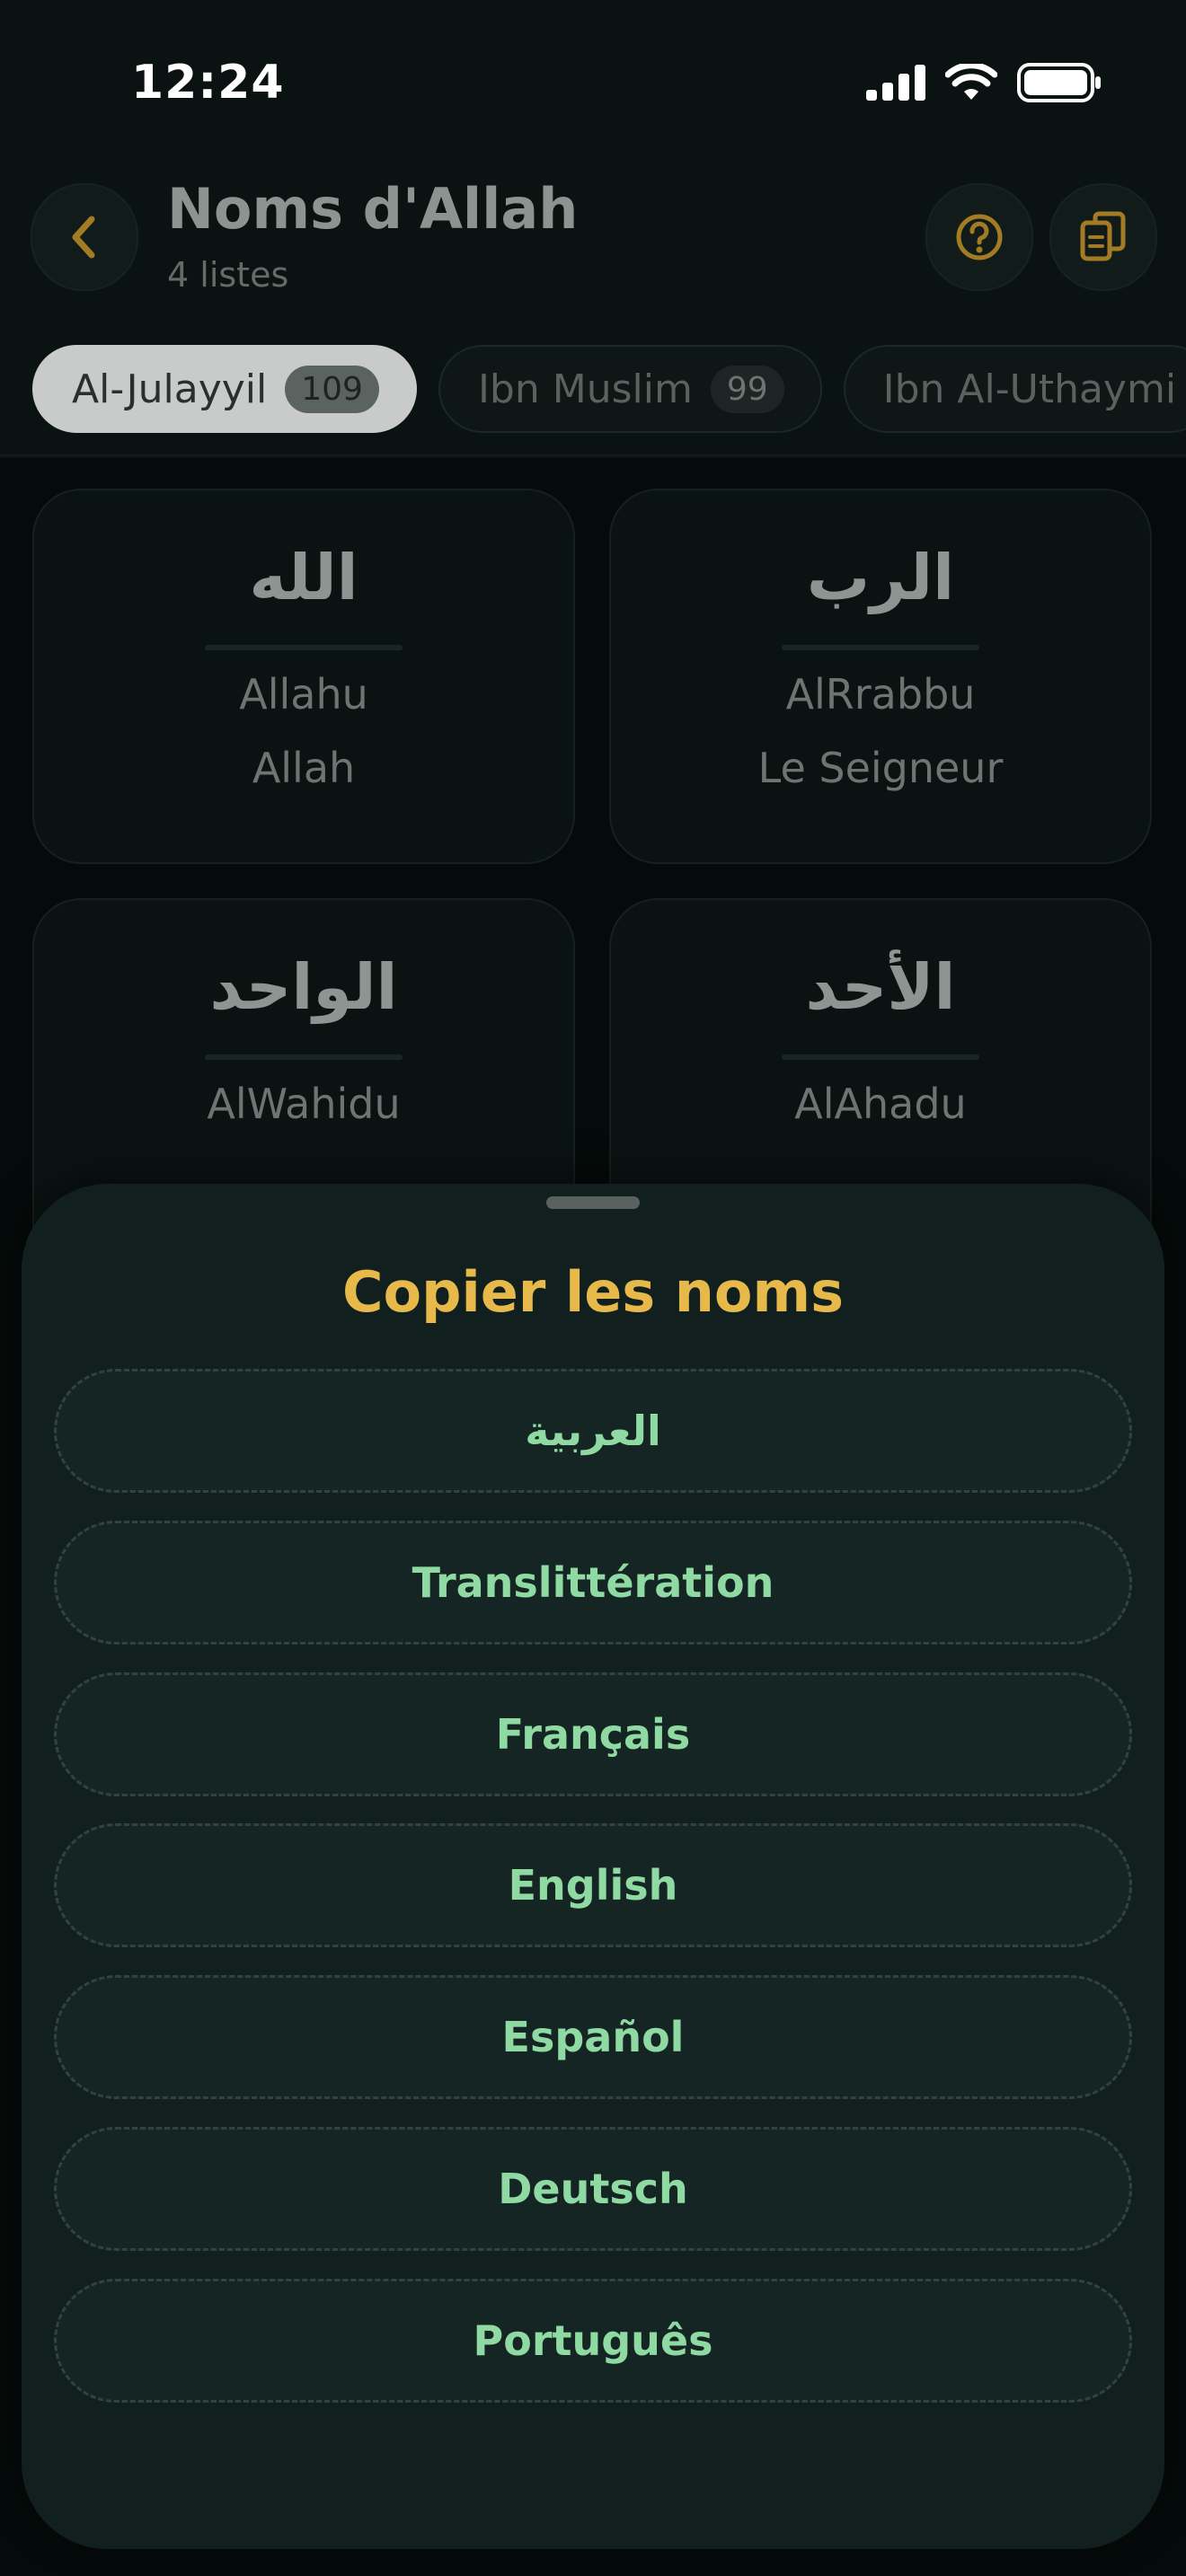 The image size is (1186, 2576). Describe the element at coordinates (593, 2037) in the screenshot. I see `copy-spanish-button: Español` at that location.